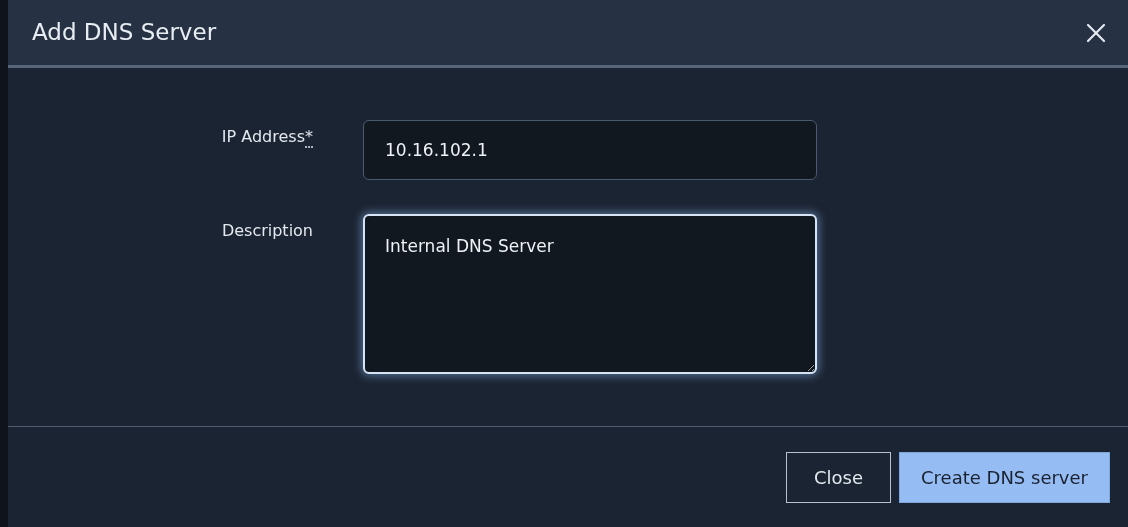 The image size is (1128, 527). Describe the element at coordinates (1004, 477) in the screenshot. I see `create-button: Create DNS server` at that location.